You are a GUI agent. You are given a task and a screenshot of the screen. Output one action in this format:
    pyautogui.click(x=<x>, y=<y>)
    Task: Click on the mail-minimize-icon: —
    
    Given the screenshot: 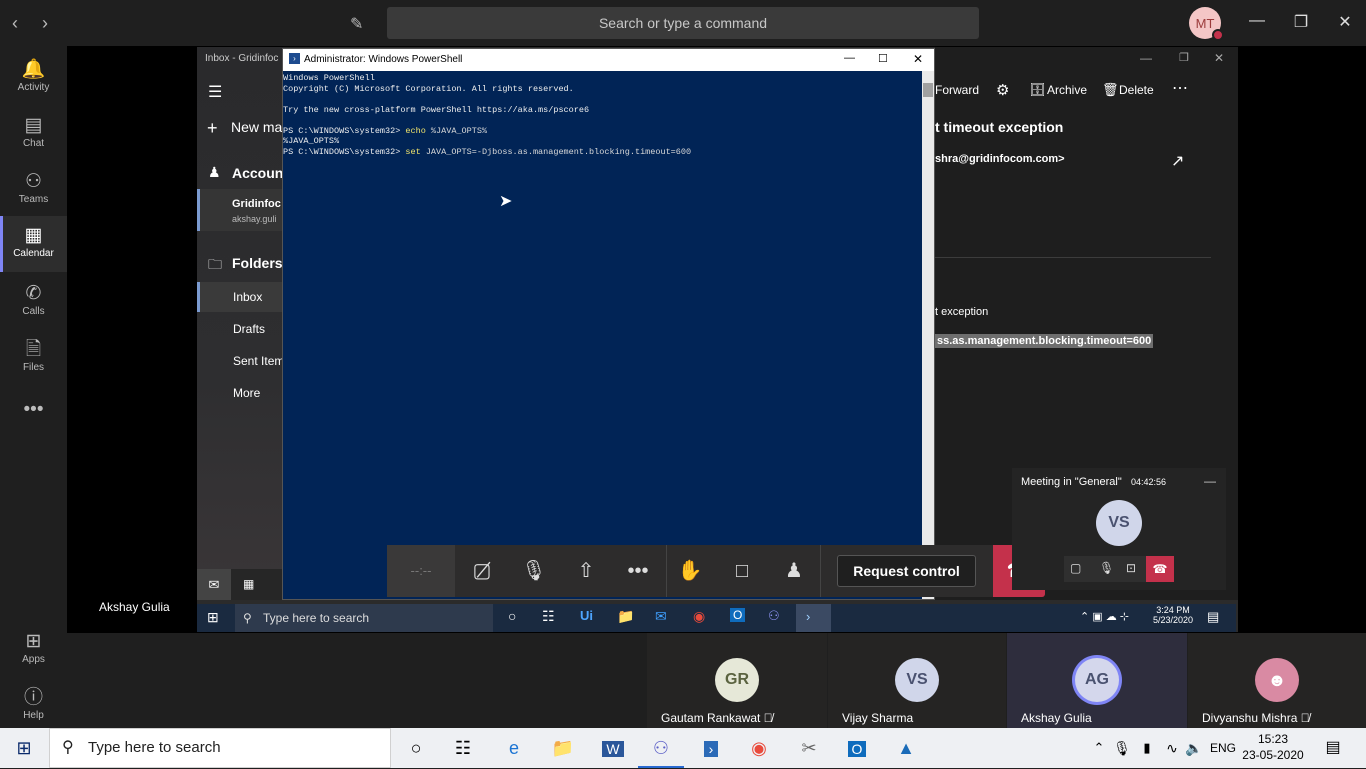 What is the action you would take?
    pyautogui.click(x=1146, y=58)
    